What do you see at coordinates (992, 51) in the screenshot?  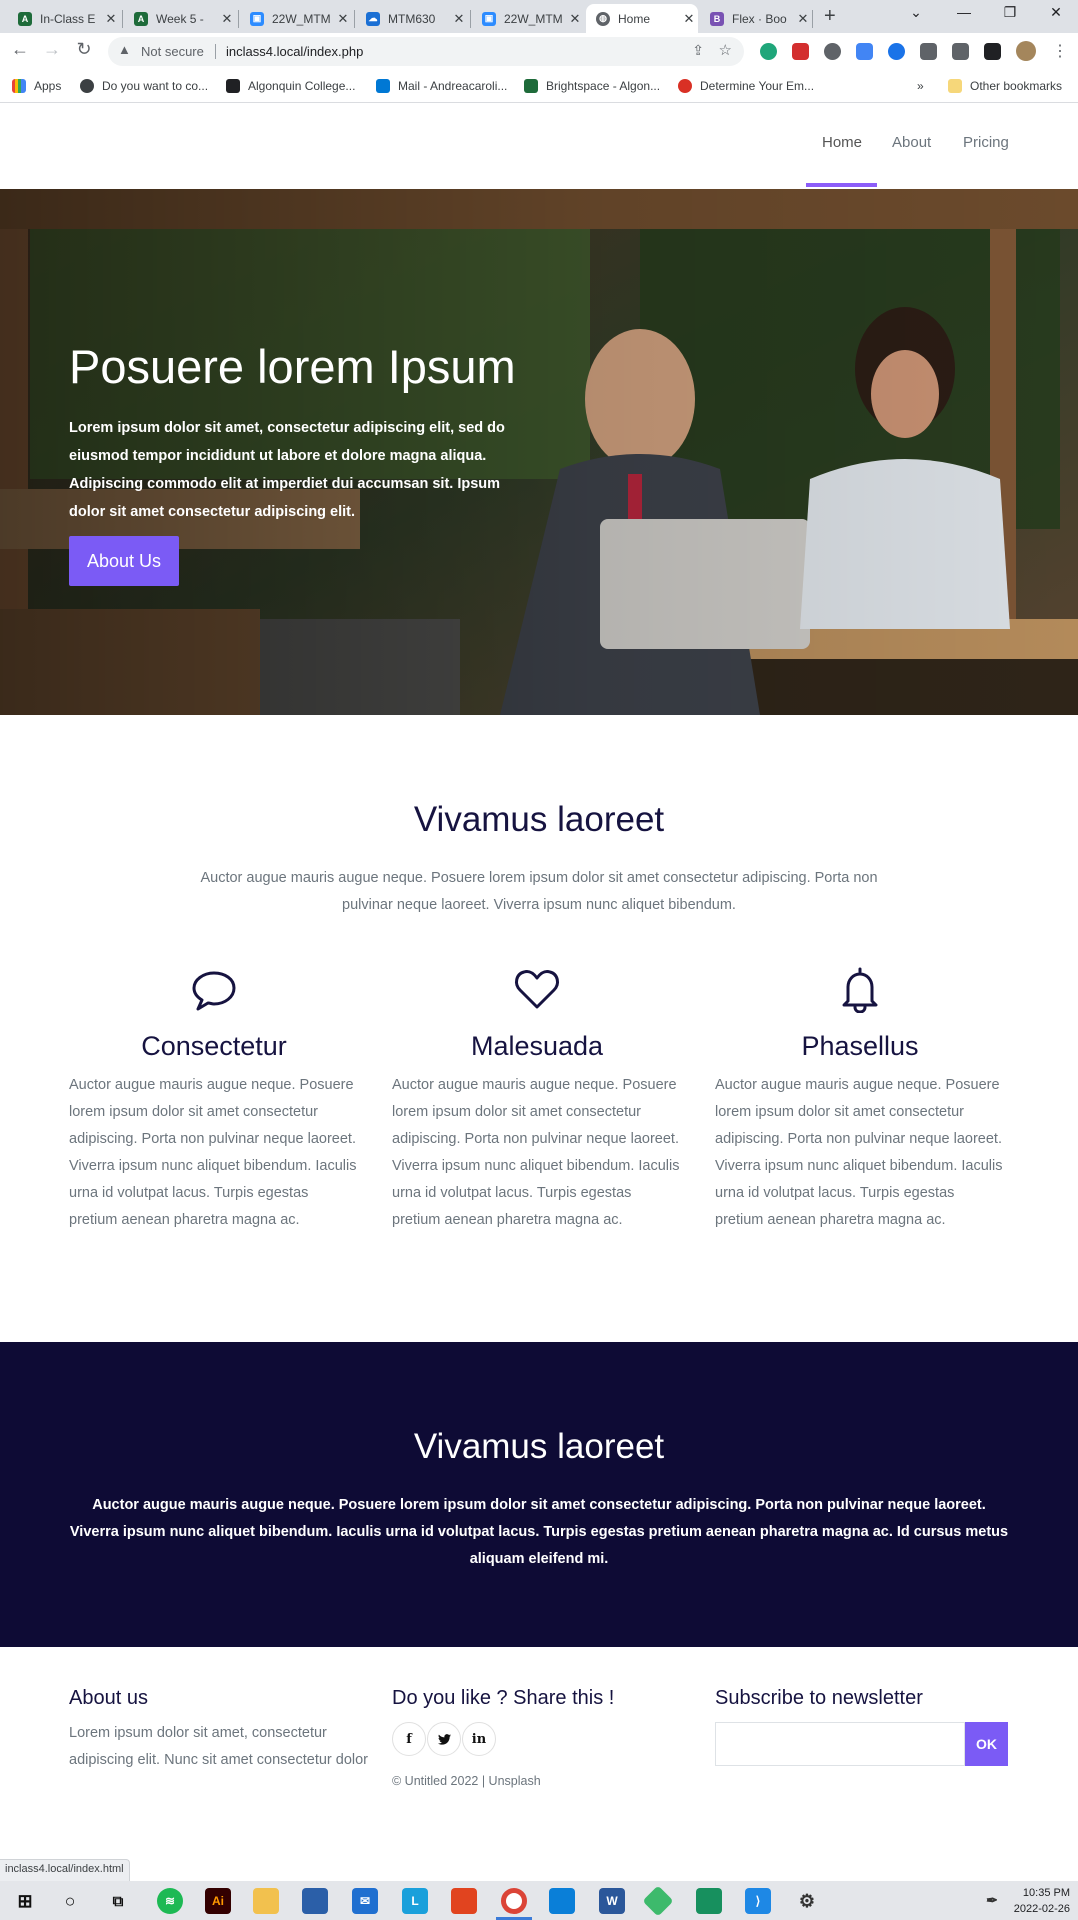 I see `side-panel-icon` at bounding box center [992, 51].